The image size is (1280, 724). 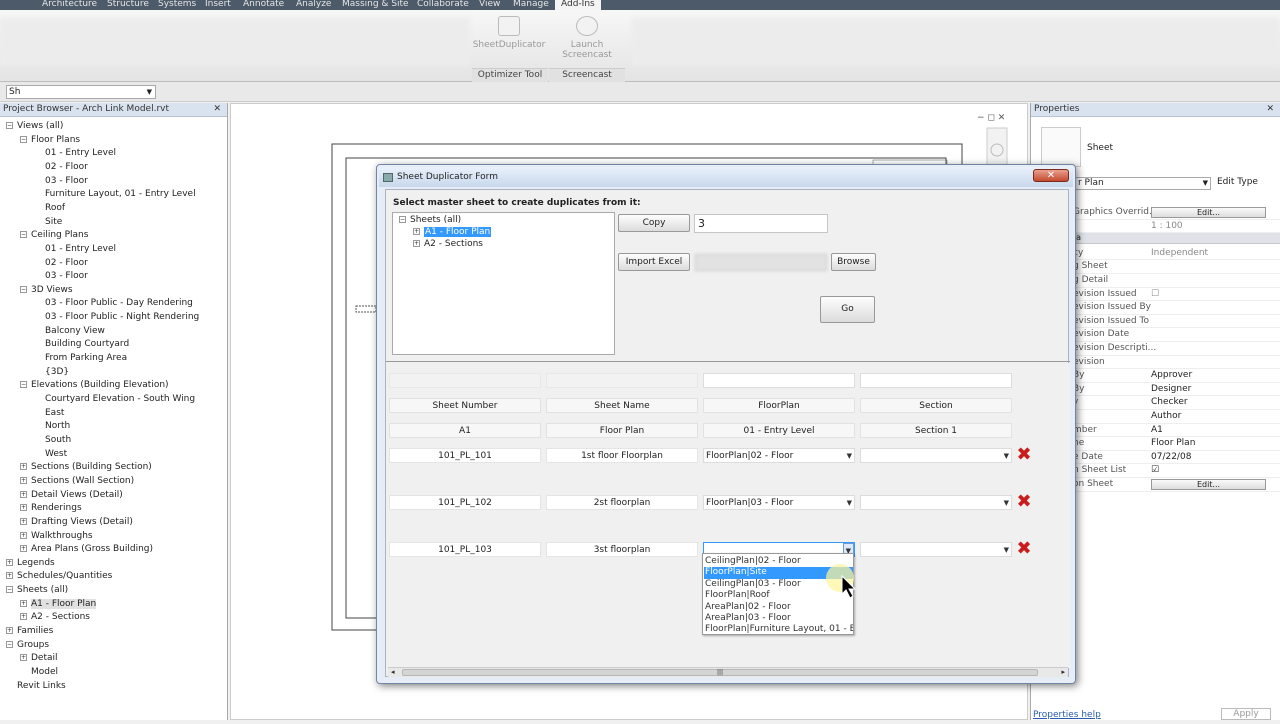 What do you see at coordinates (86, 467) in the screenshot?
I see `tree-item: + Sections (Building Section)` at bounding box center [86, 467].